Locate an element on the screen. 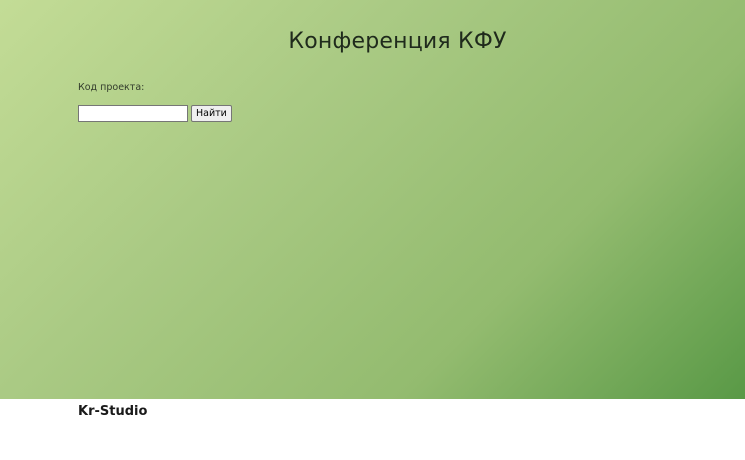  project-code-label: Код проекта: is located at coordinates (111, 87).